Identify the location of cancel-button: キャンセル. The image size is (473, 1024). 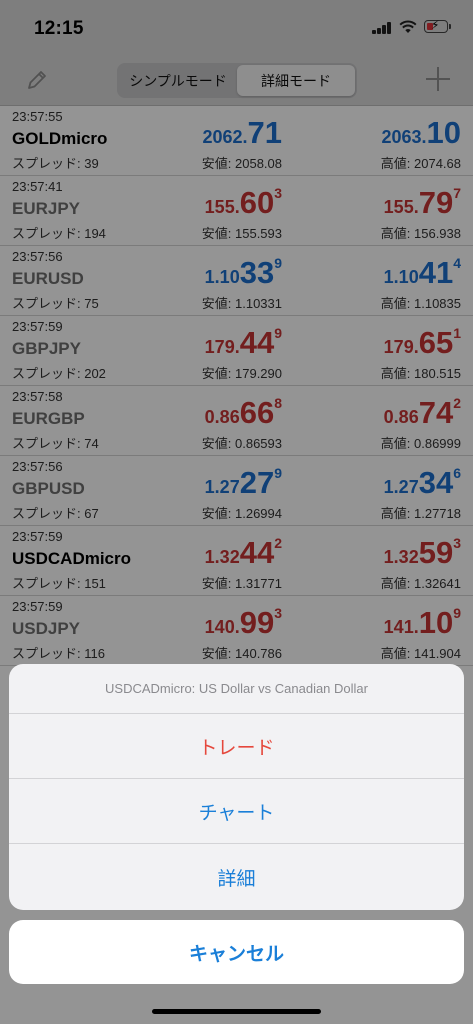
(236, 952).